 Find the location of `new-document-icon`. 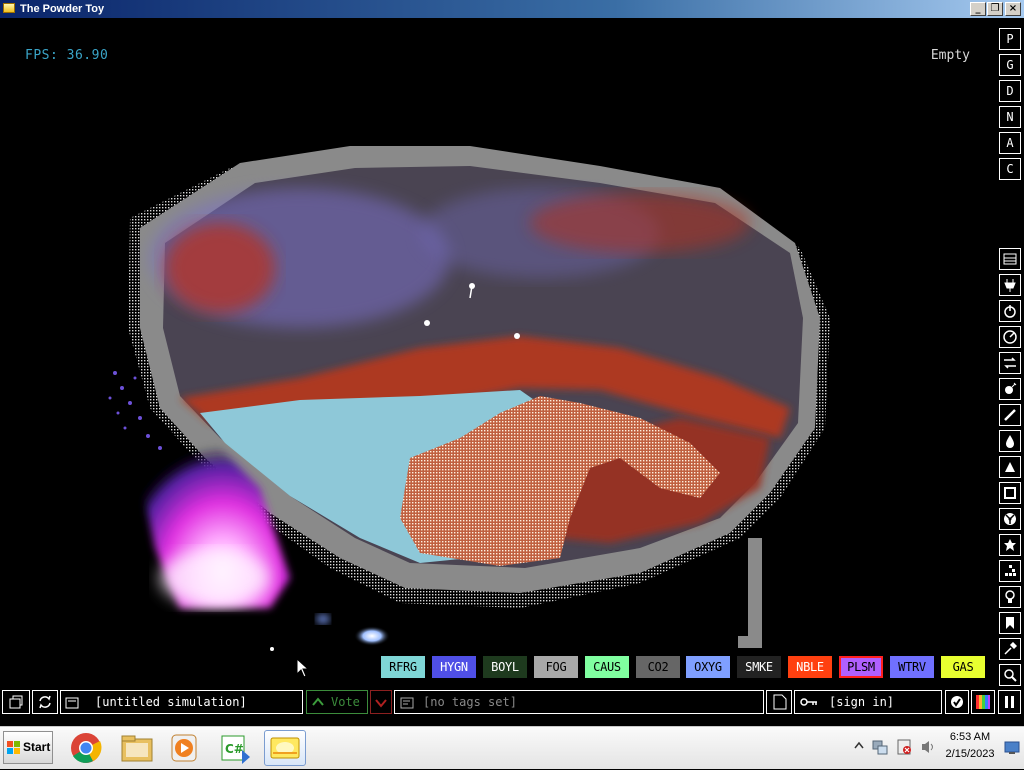

new-document-icon is located at coordinates (780, 702).